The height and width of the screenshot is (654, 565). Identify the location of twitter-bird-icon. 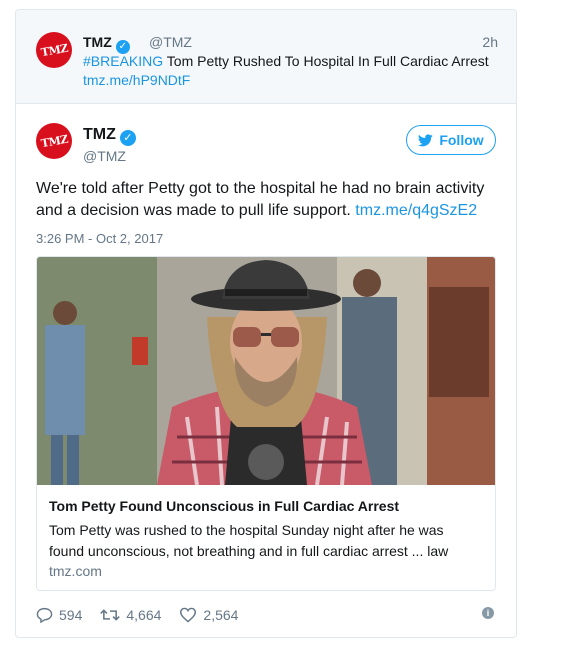
(426, 139).